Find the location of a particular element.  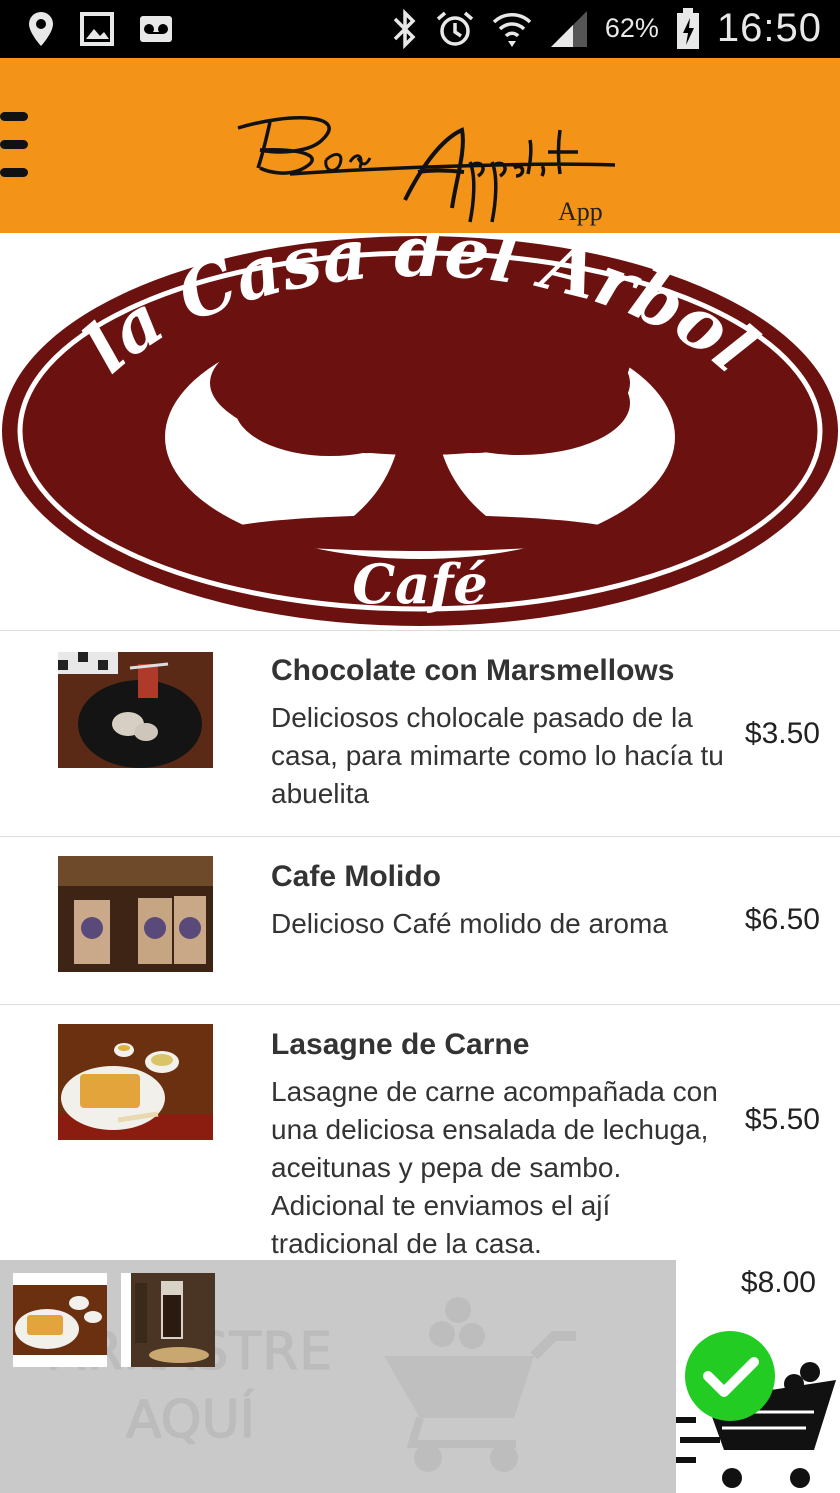

signal-icon is located at coordinates (568, 28).